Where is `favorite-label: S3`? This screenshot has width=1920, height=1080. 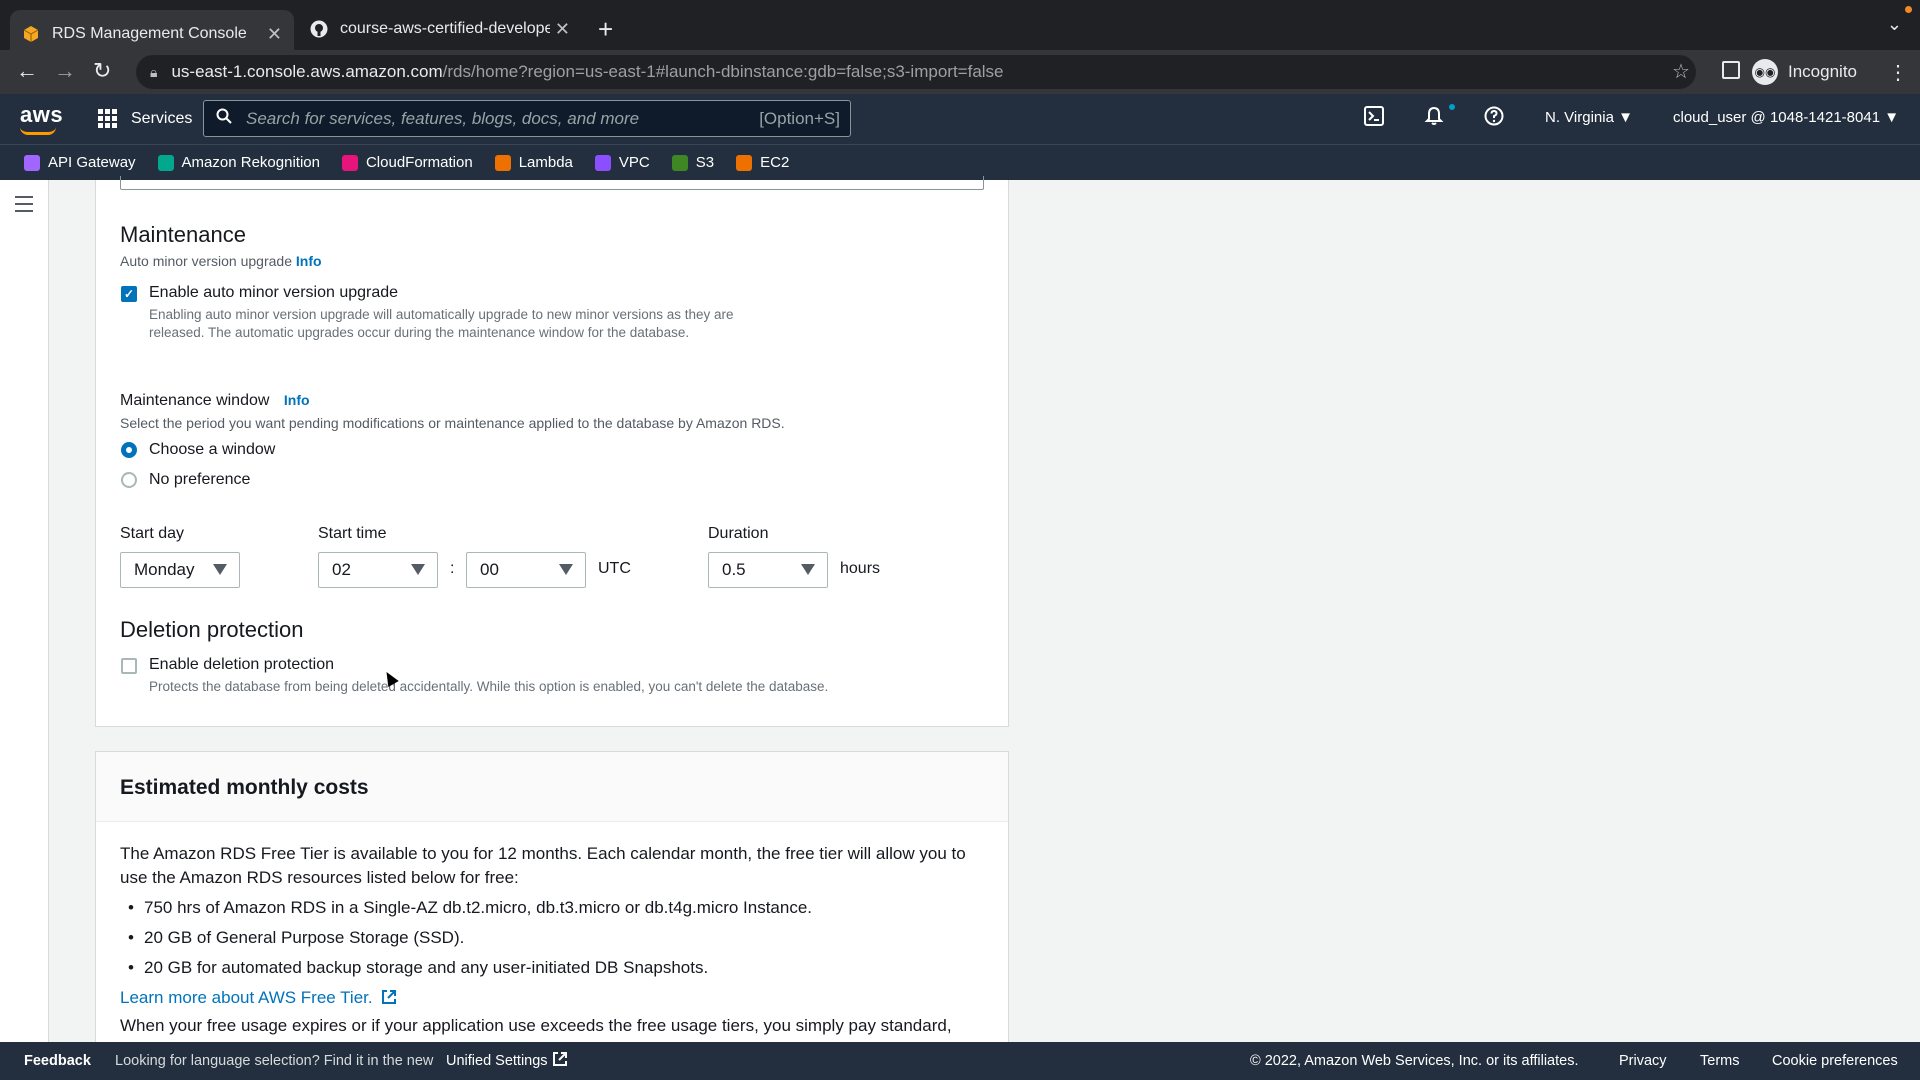 favorite-label: S3 is located at coordinates (705, 162).